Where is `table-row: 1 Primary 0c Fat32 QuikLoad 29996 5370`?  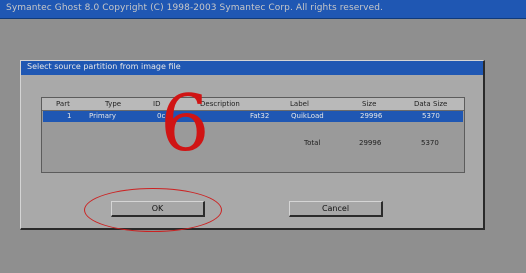
table-row: 1 Primary 0c Fat32 QuikLoad 29996 5370 is located at coordinates (253, 116).